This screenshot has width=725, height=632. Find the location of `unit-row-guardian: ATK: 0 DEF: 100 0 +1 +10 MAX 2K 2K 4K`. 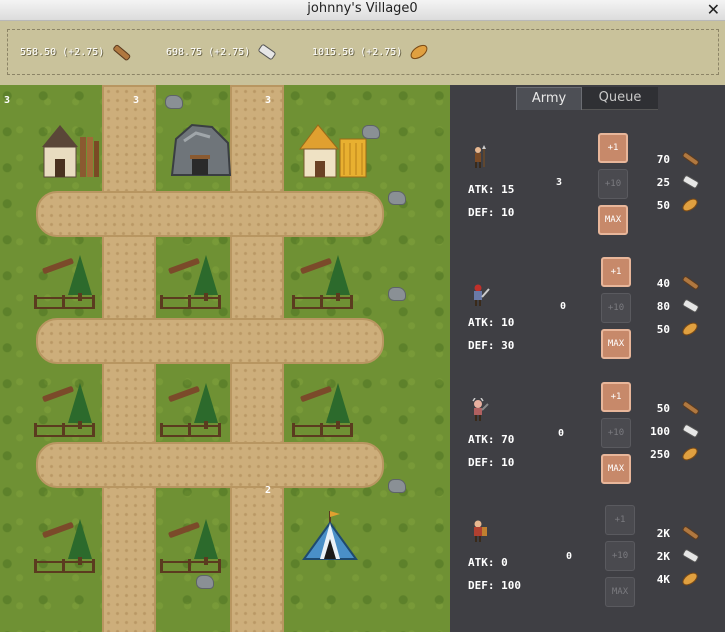

unit-row-guardian: ATK: 0 DEF: 100 0 +1 +10 MAX 2K 2K 4K is located at coordinates (587, 564).